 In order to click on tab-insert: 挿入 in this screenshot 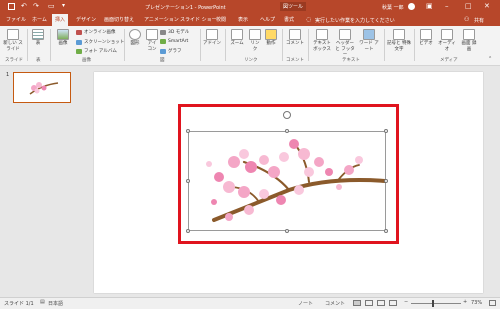, I will do `click(60, 20)`.